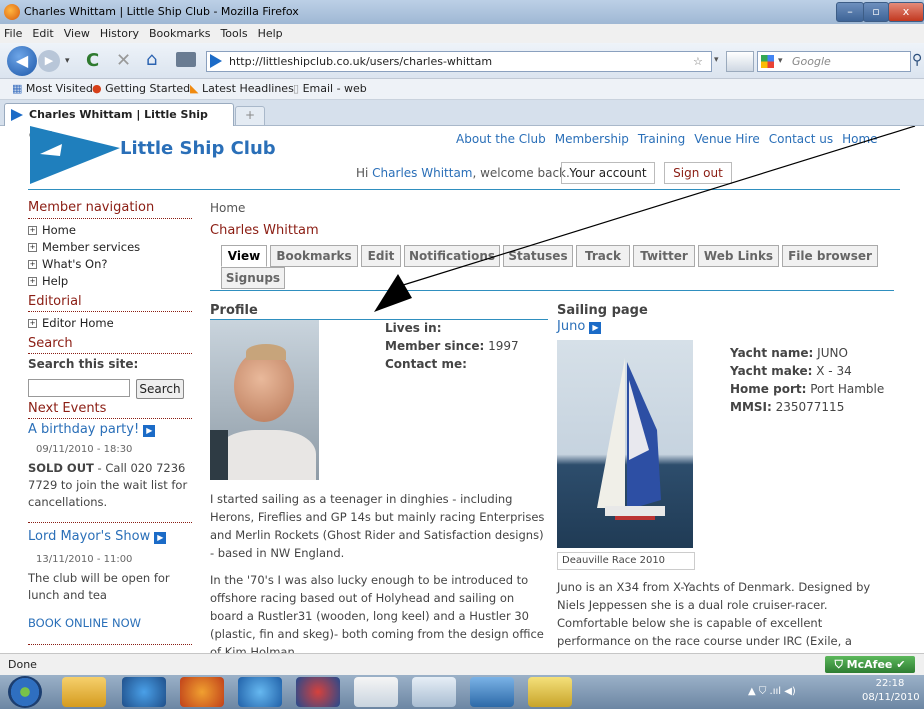 The image size is (924, 709). What do you see at coordinates (901, 664) in the screenshot?
I see `check-icon: ✔` at bounding box center [901, 664].